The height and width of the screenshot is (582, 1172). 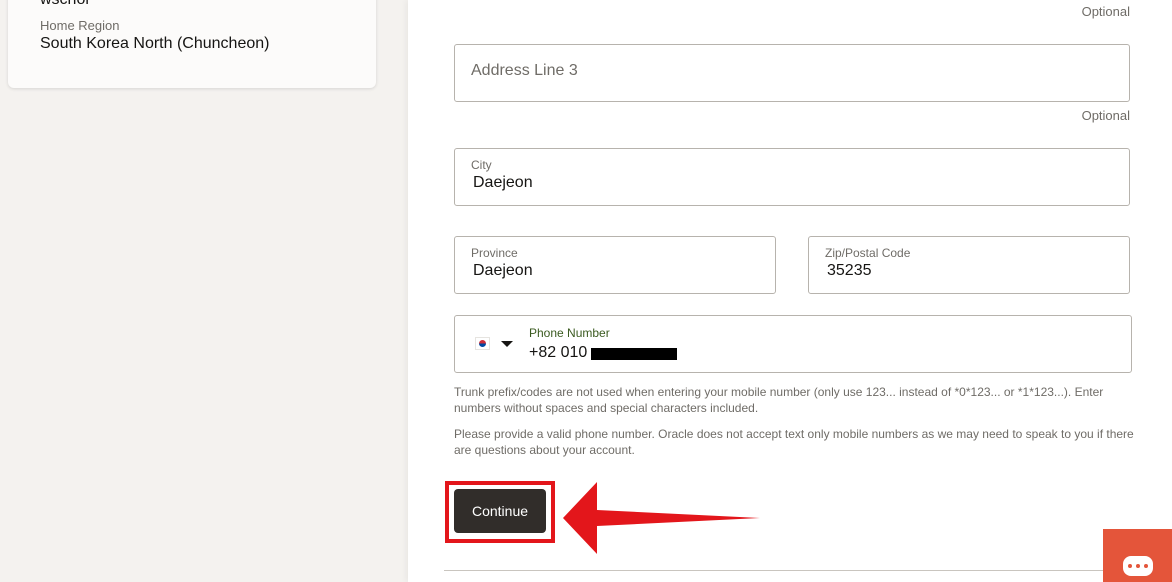 What do you see at coordinates (481, 165) in the screenshot?
I see `city-label: City` at bounding box center [481, 165].